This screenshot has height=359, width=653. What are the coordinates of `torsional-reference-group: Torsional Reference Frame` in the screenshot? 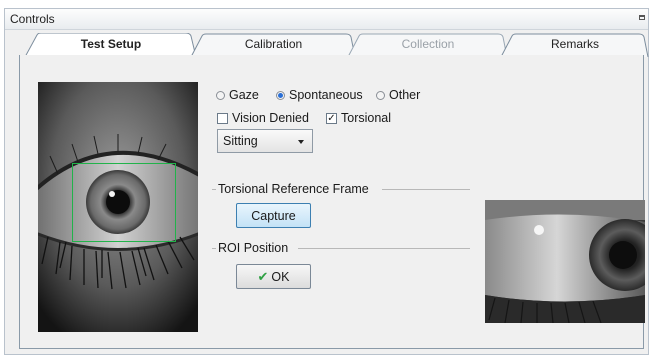 It's located at (341, 189).